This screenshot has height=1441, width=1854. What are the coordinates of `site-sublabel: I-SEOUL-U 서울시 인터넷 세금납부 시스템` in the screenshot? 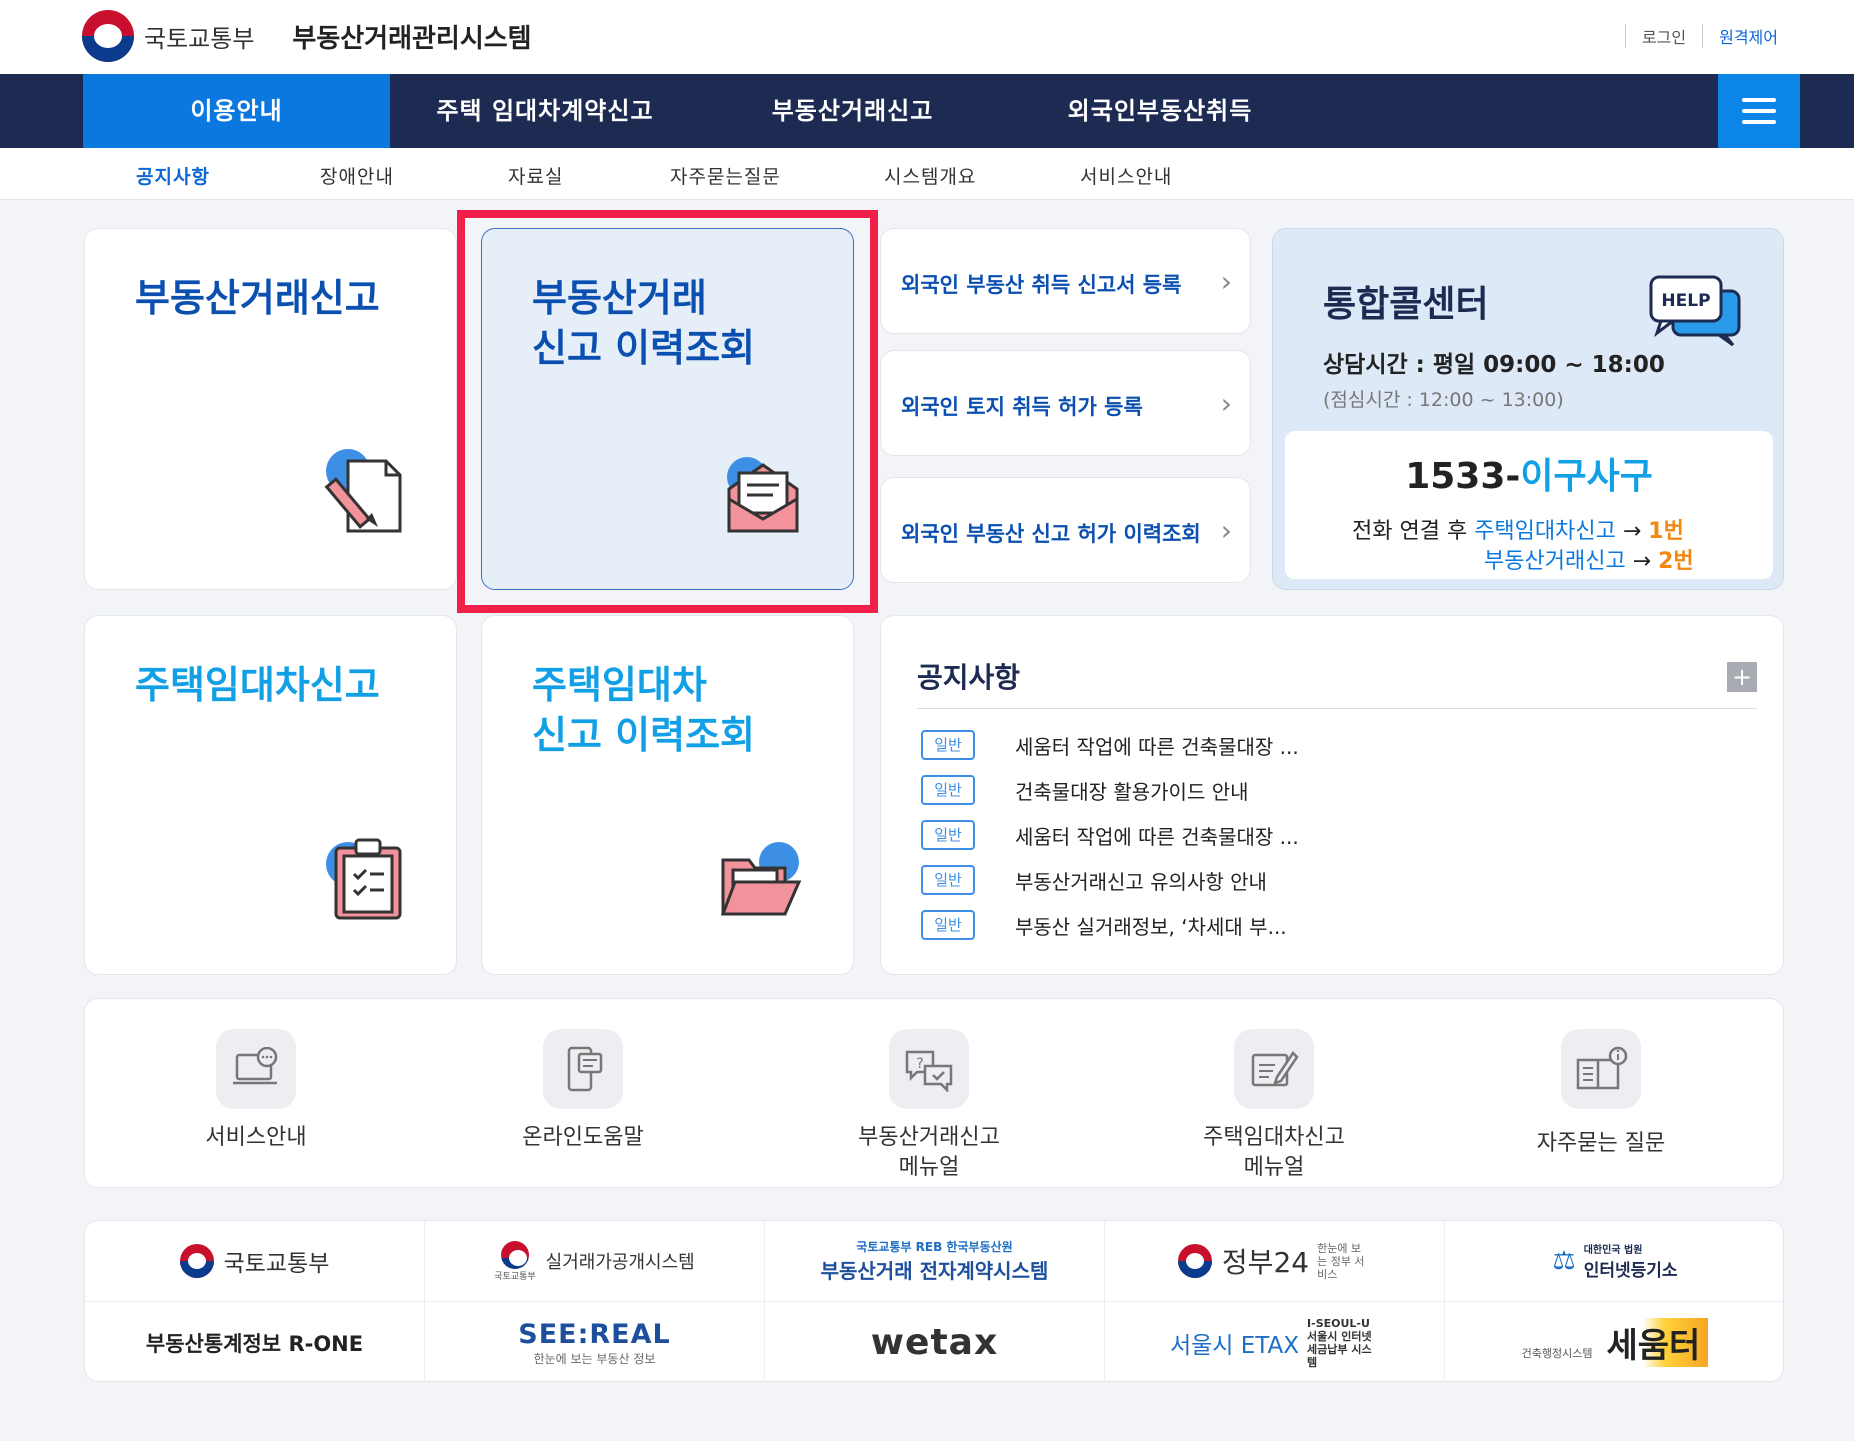 It's located at (1339, 1342).